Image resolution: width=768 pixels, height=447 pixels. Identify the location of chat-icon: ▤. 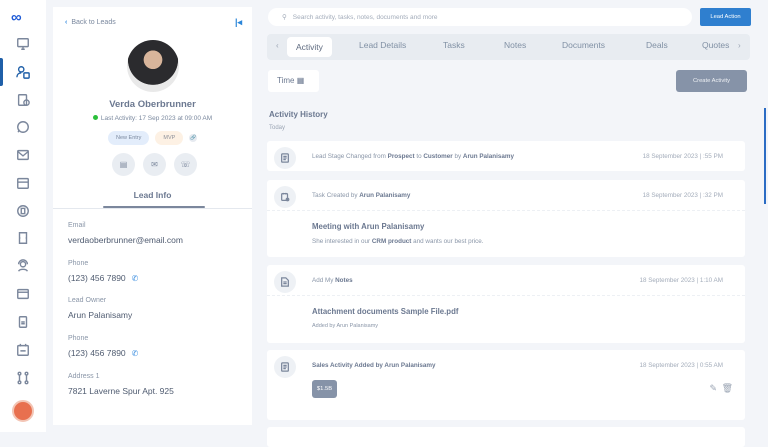
(123, 164).